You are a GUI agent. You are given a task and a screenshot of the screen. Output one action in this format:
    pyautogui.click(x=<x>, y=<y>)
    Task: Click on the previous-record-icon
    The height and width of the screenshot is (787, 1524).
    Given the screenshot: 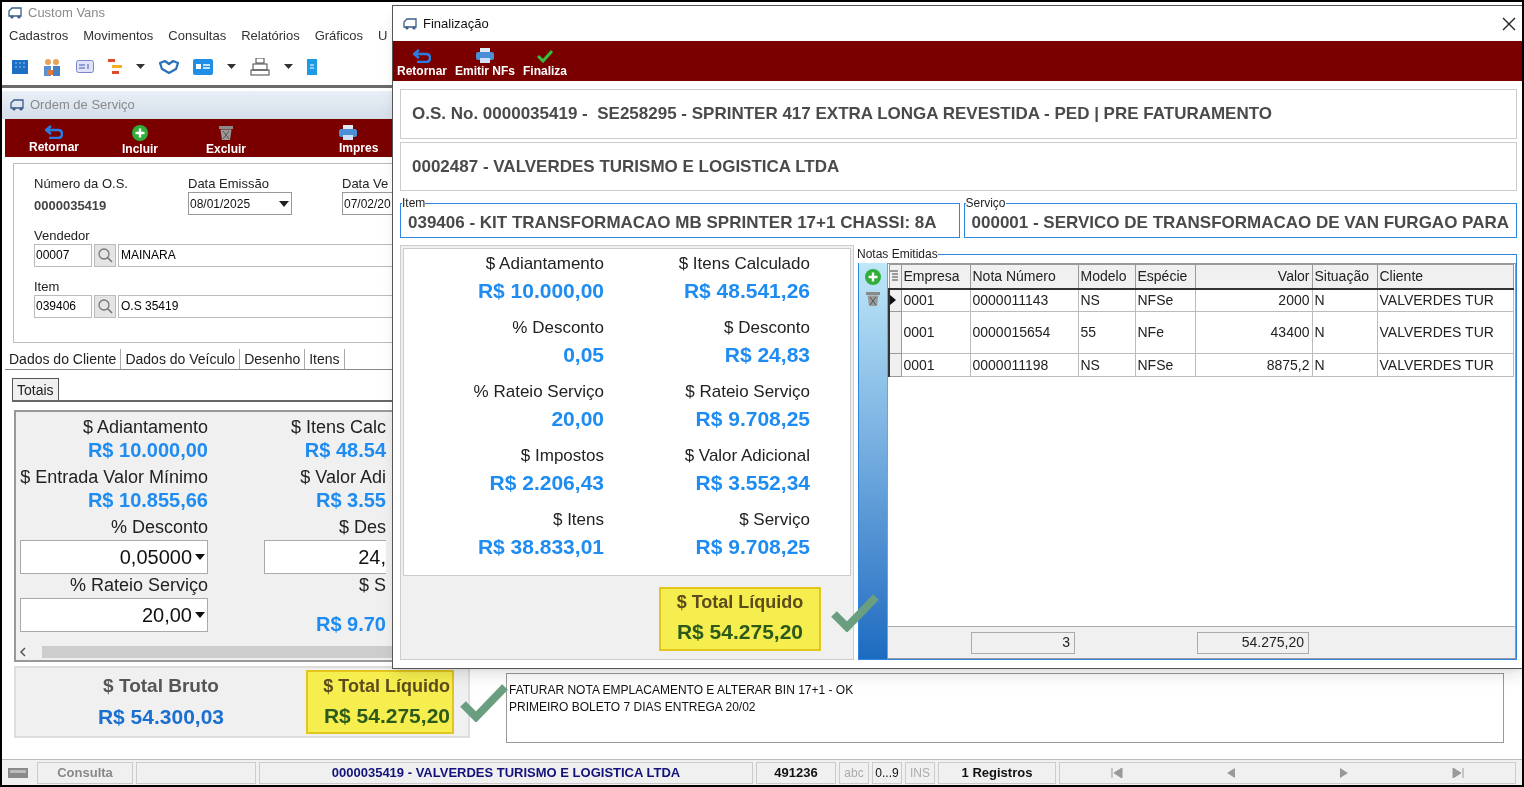 What is the action you would take?
    pyautogui.click(x=1231, y=772)
    